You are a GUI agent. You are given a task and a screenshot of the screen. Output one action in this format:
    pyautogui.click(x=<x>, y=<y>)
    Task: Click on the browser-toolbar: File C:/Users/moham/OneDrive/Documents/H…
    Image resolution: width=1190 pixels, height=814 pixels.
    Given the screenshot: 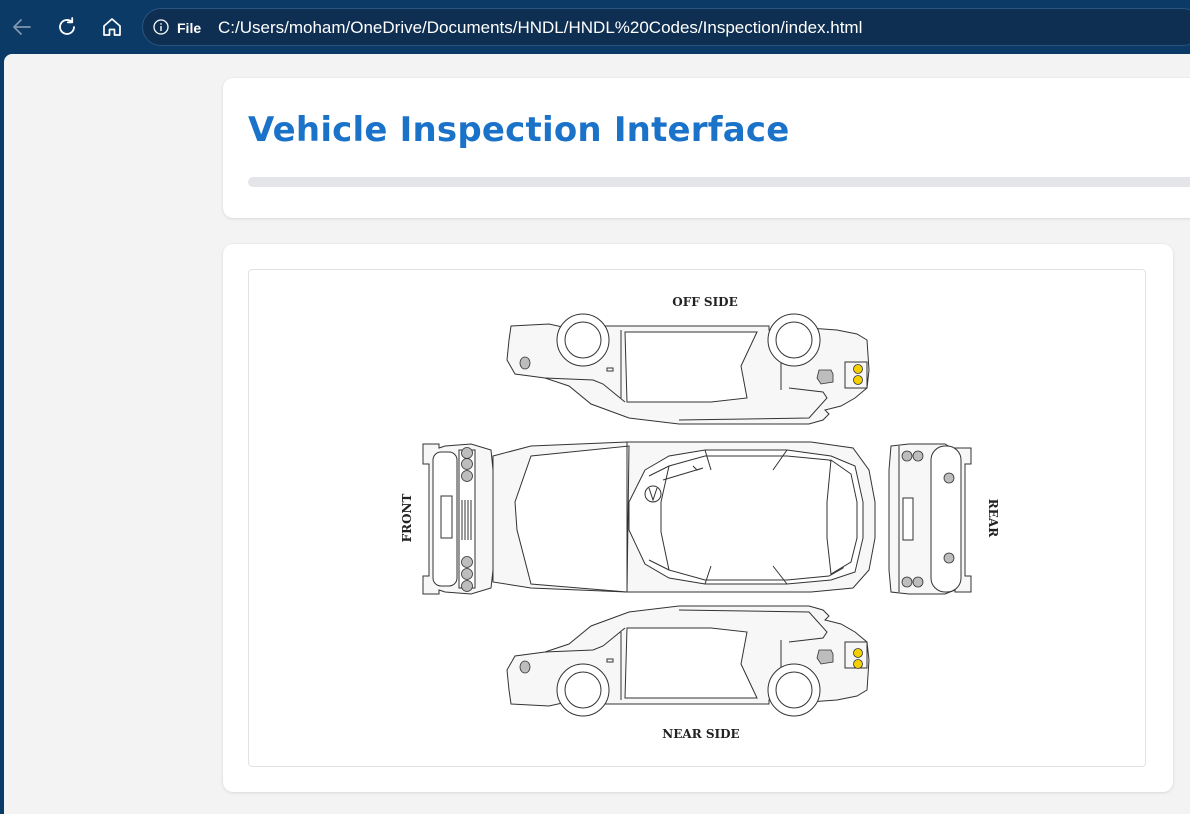 What is the action you would take?
    pyautogui.click(x=595, y=28)
    